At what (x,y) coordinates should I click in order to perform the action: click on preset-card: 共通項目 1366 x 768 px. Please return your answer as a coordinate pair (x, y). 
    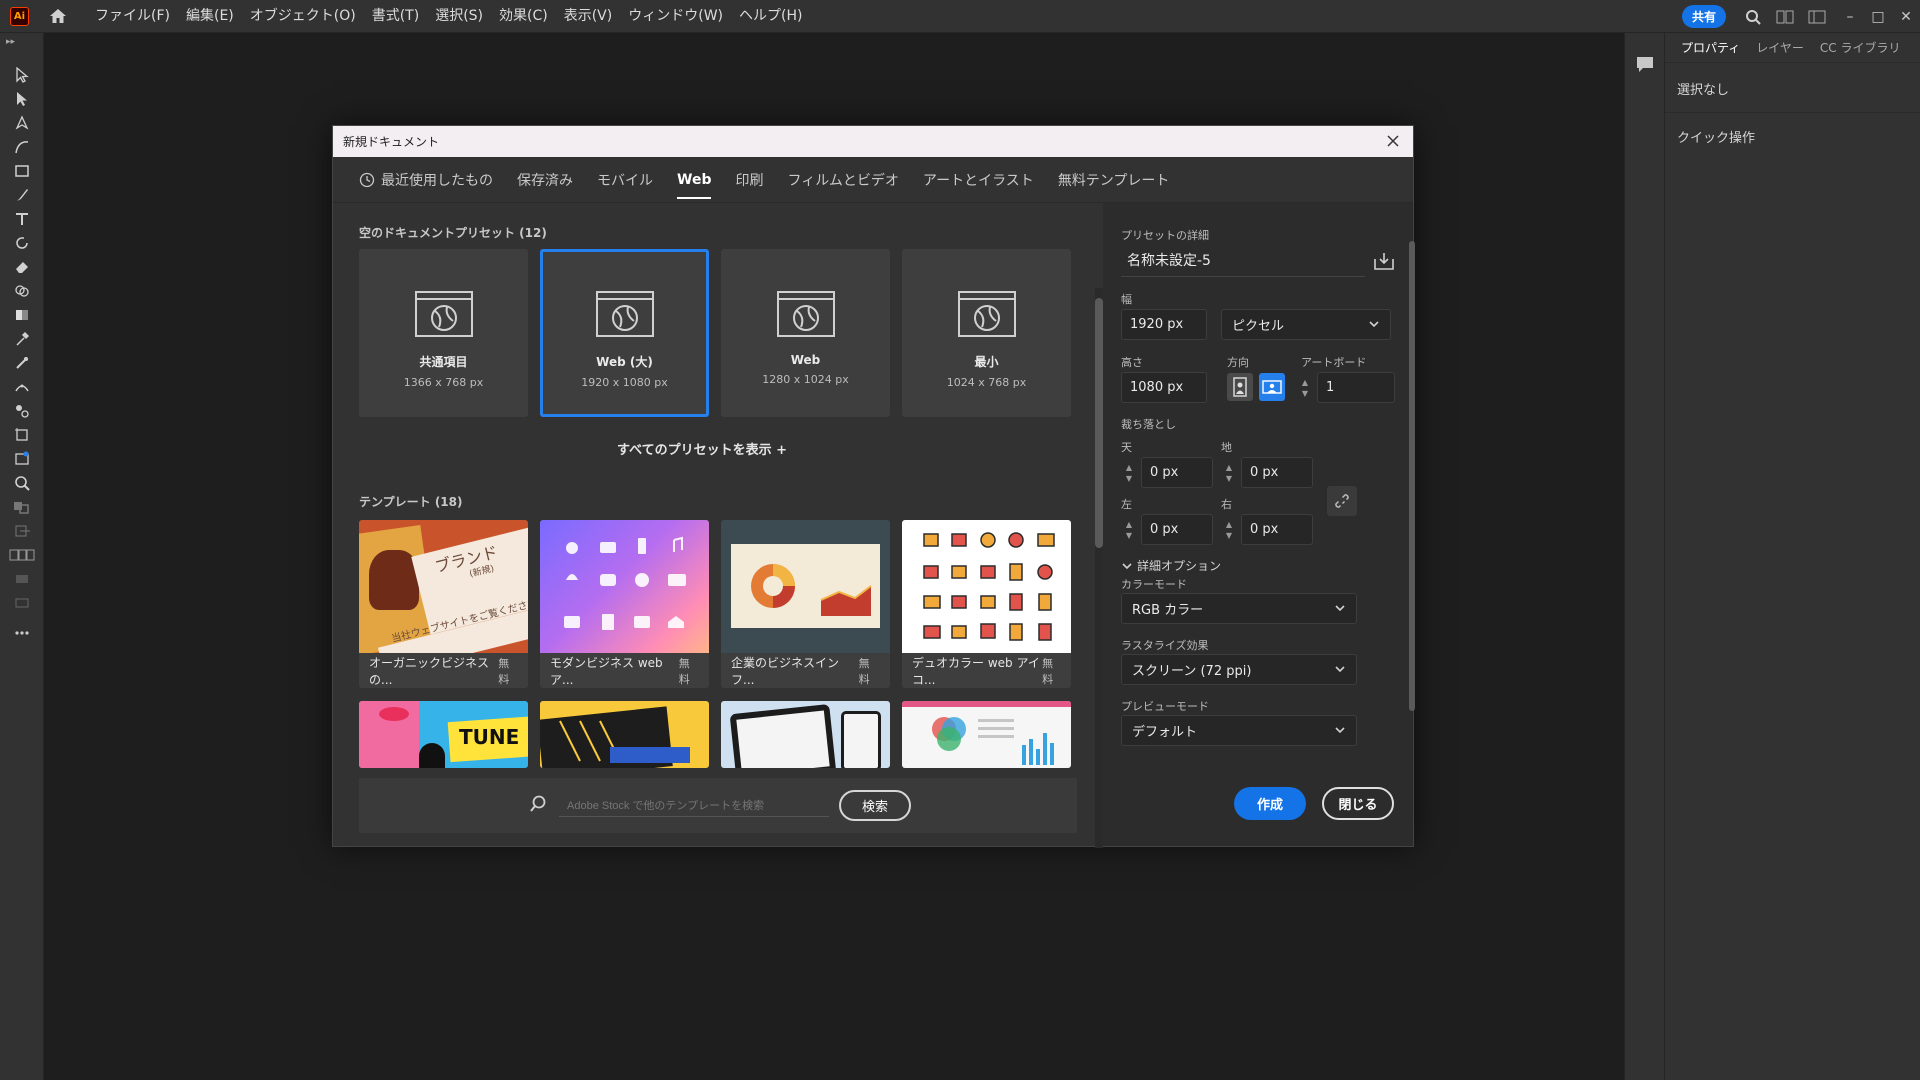
    Looking at the image, I should click on (443, 333).